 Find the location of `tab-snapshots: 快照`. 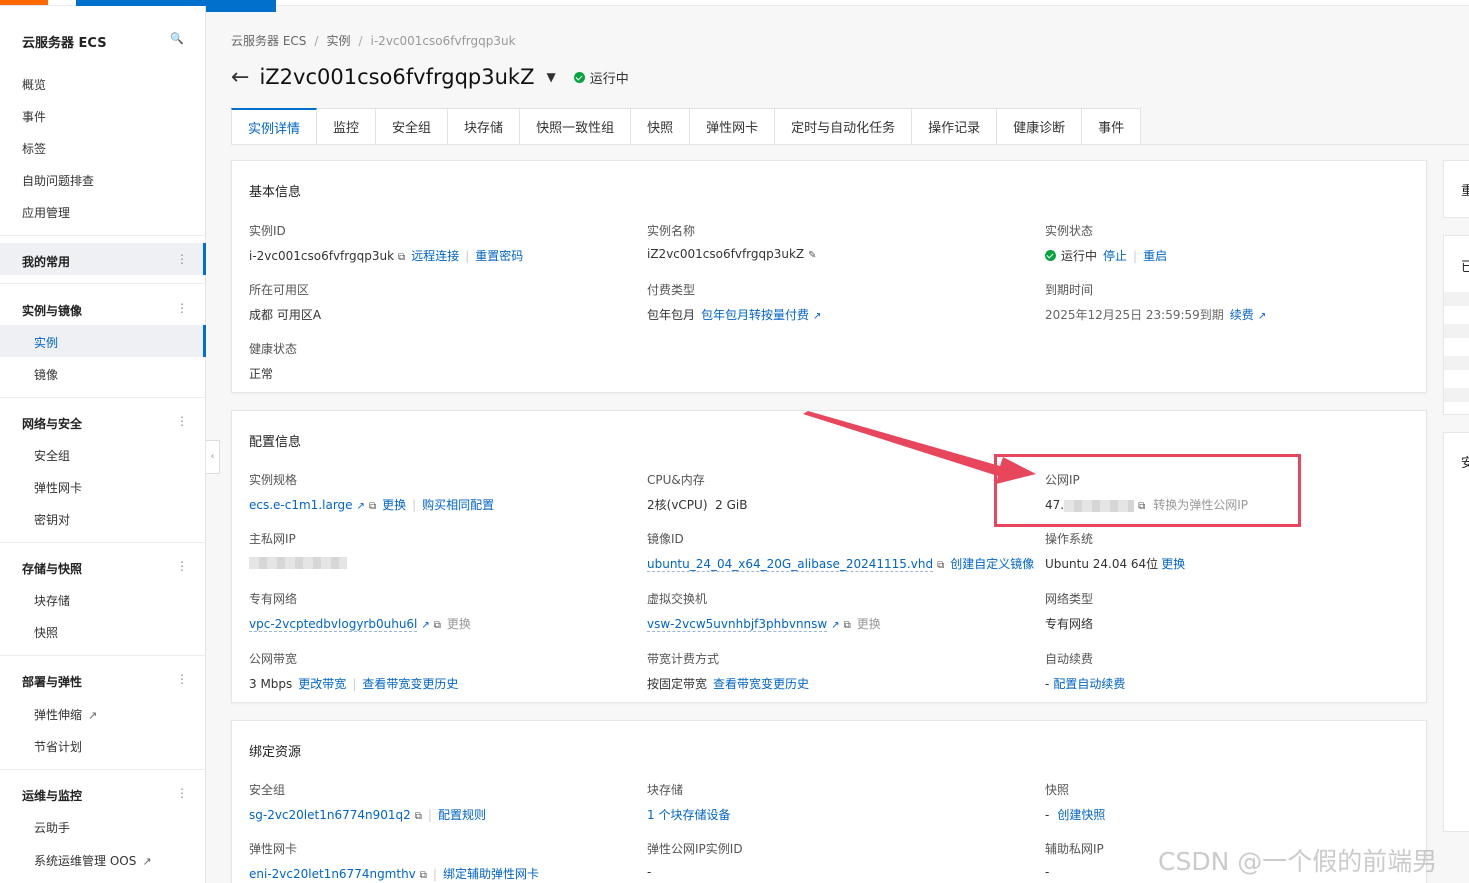

tab-snapshots: 快照 is located at coordinates (661, 126).